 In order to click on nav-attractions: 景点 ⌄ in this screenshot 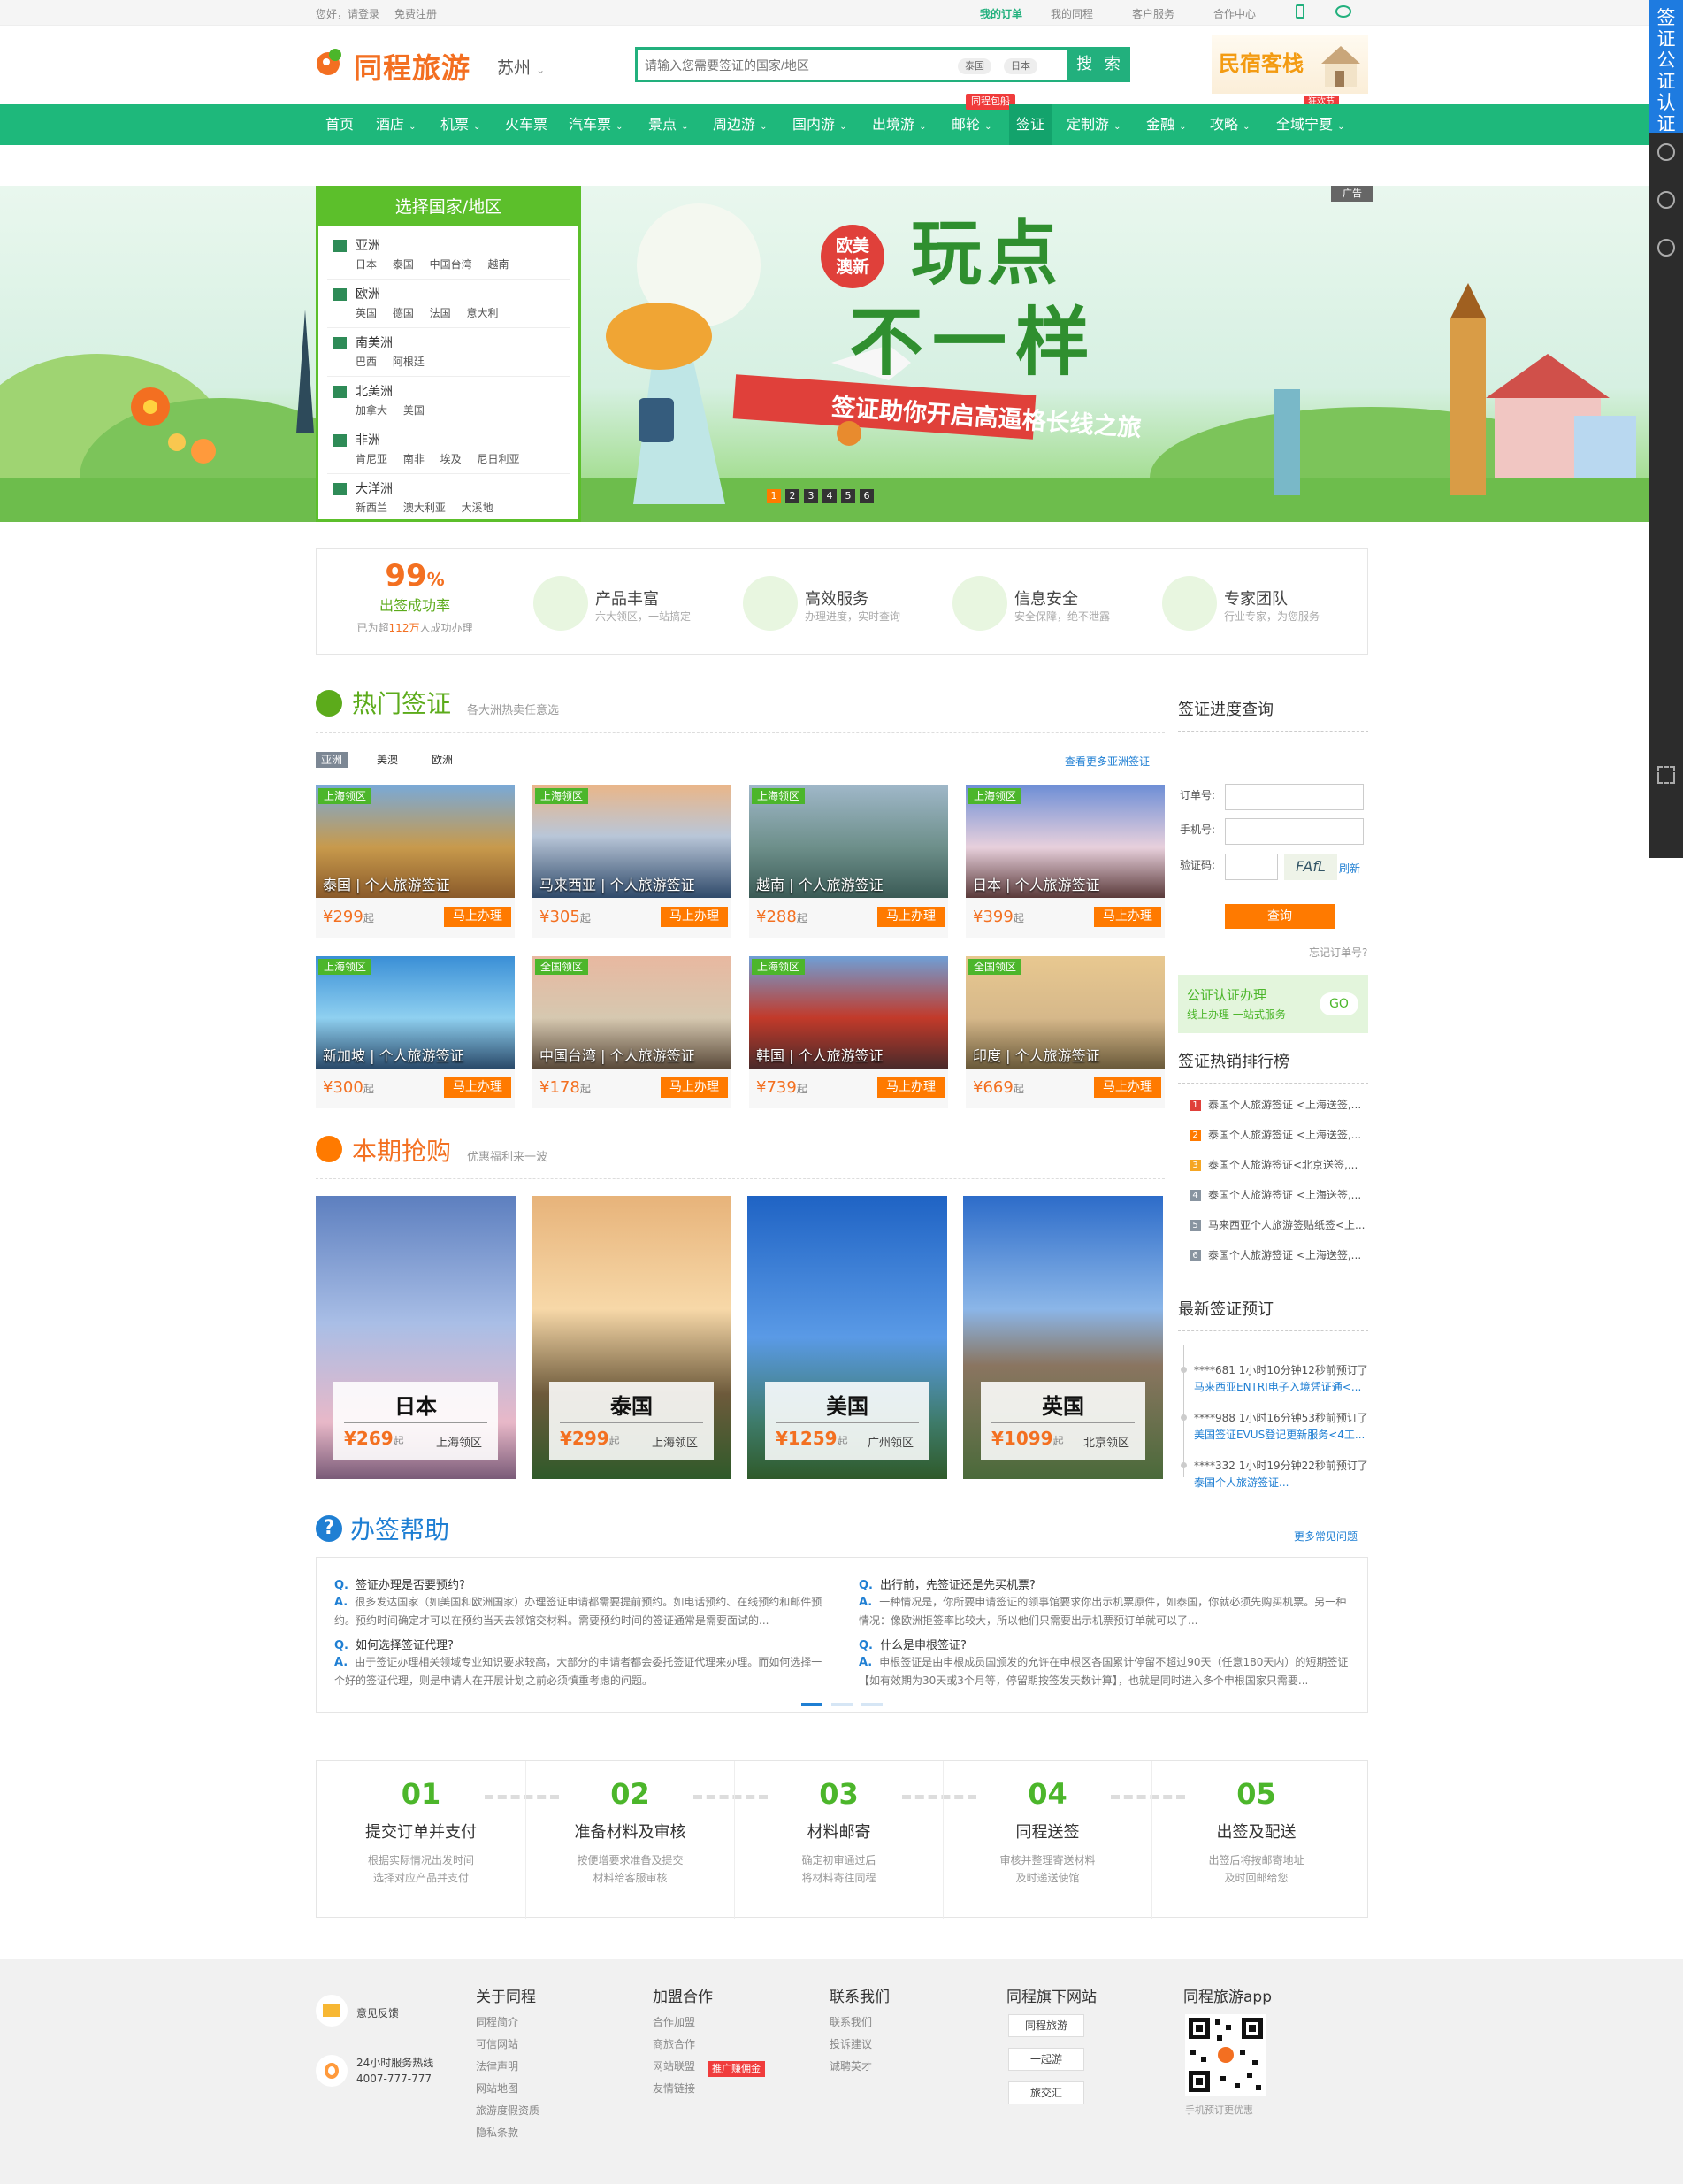, I will do `click(668, 124)`.